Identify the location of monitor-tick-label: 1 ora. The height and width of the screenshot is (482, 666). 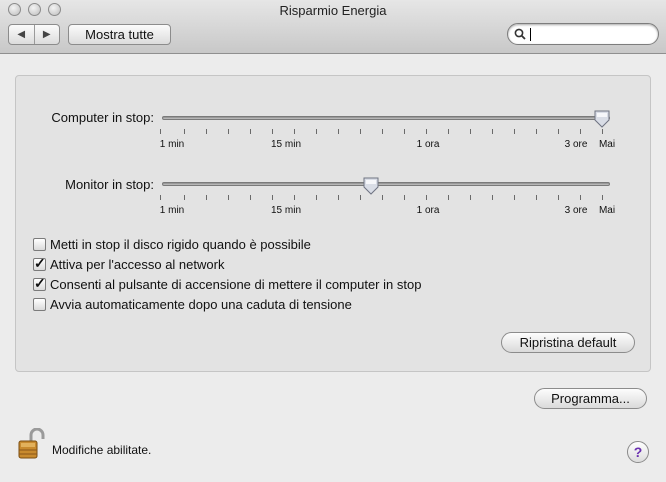
(428, 210).